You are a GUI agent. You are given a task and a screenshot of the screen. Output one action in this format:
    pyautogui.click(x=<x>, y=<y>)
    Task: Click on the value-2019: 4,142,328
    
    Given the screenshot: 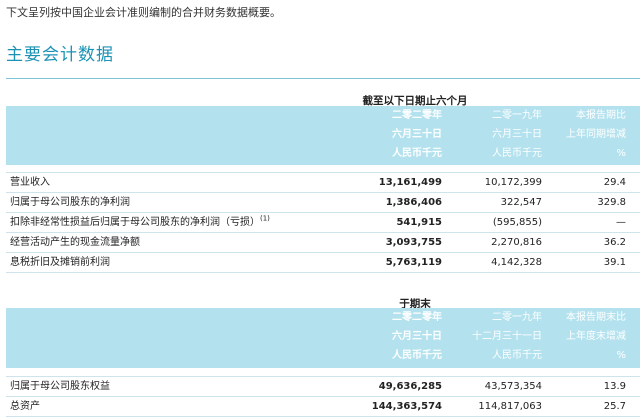 What is the action you would take?
    pyautogui.click(x=516, y=262)
    